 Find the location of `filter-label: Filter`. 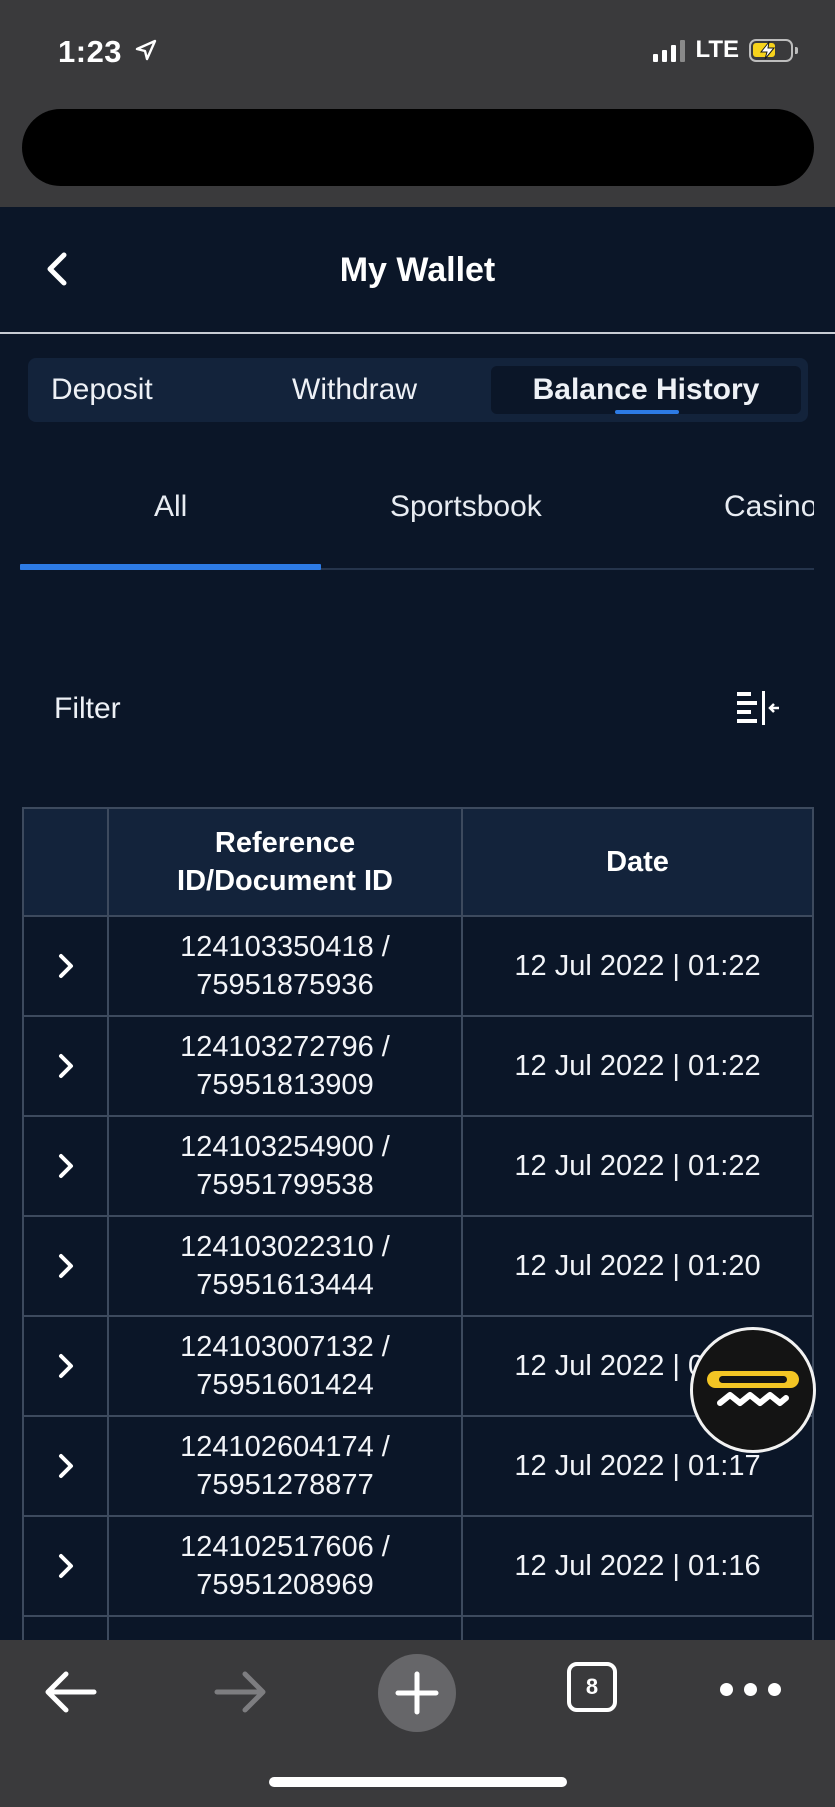

filter-label: Filter is located at coordinates (87, 708).